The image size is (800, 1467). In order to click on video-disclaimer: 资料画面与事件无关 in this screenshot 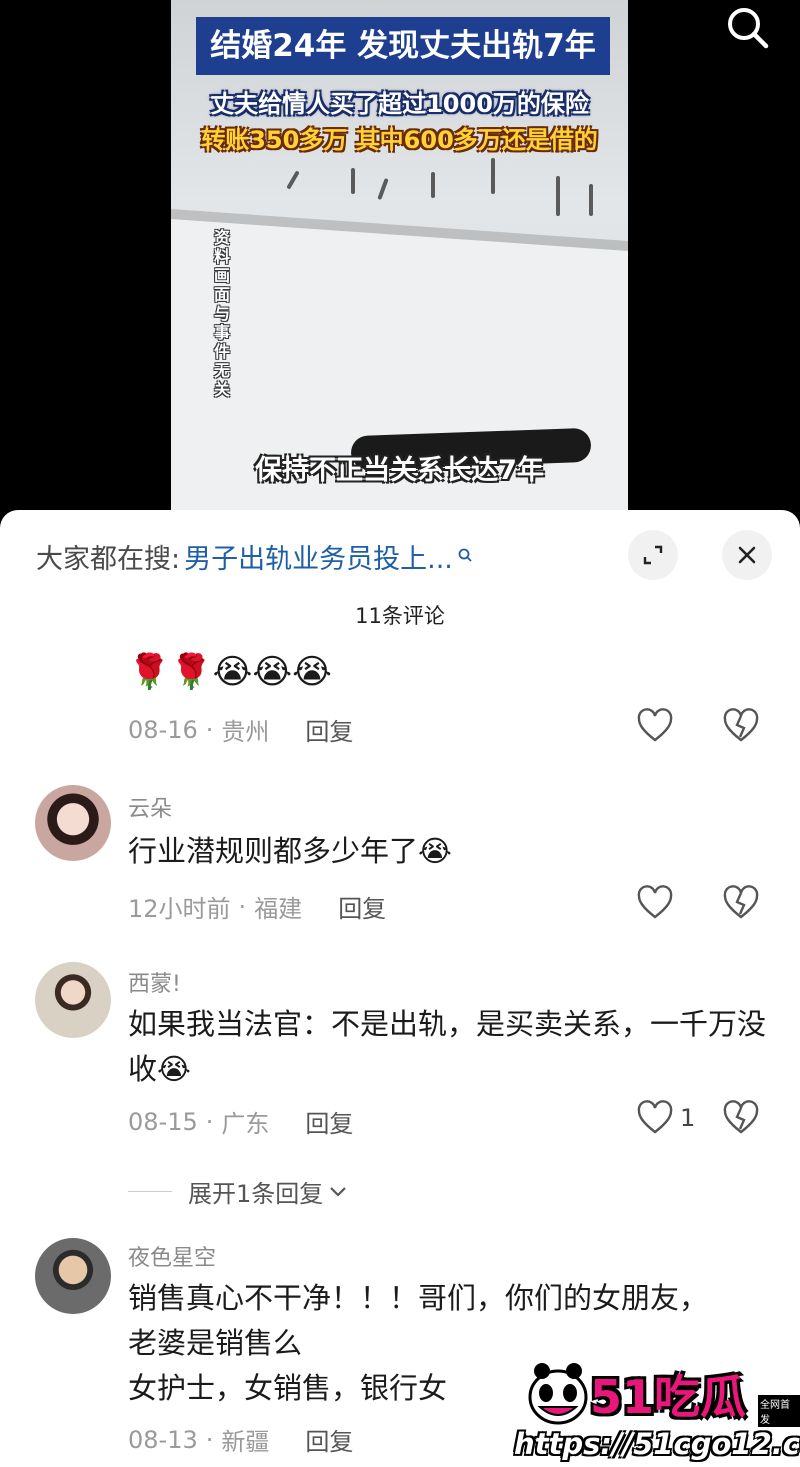, I will do `click(221, 313)`.